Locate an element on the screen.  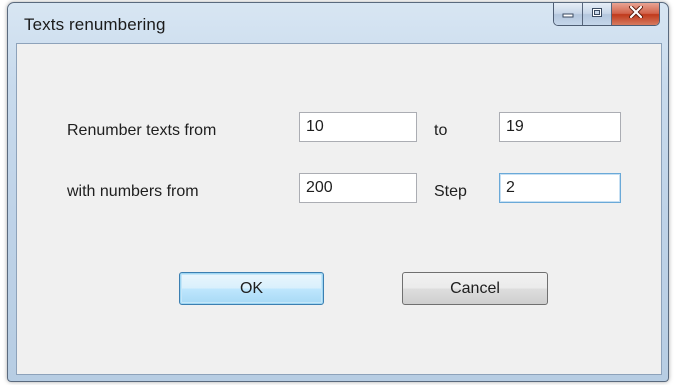
cancel-button: Cancel is located at coordinates (475, 288).